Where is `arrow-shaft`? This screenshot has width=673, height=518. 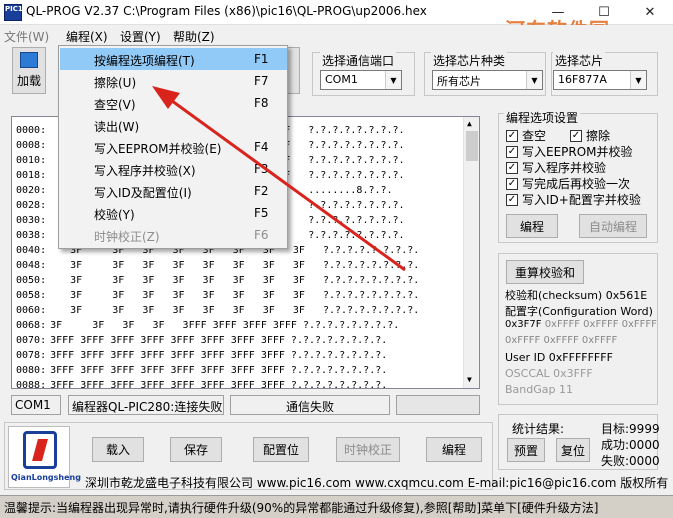
arrow-shaft is located at coordinates (286, 184).